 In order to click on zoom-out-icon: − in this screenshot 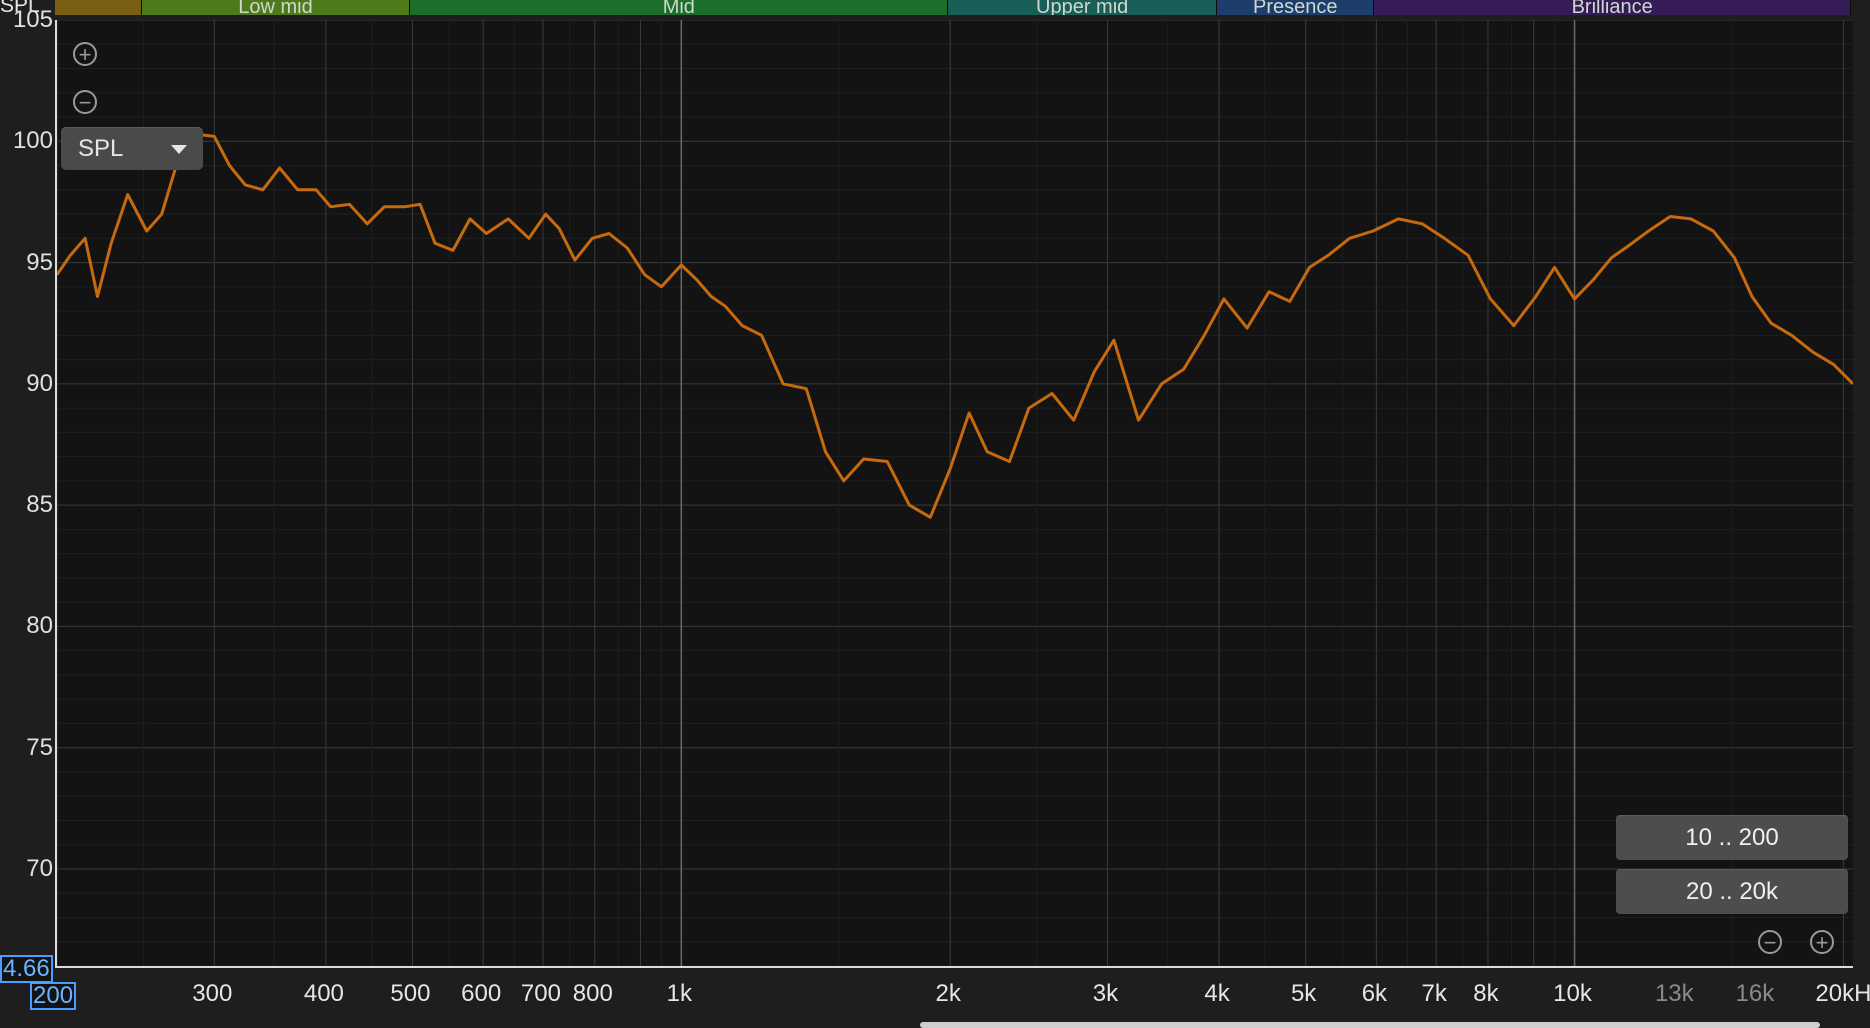, I will do `click(85, 102)`.